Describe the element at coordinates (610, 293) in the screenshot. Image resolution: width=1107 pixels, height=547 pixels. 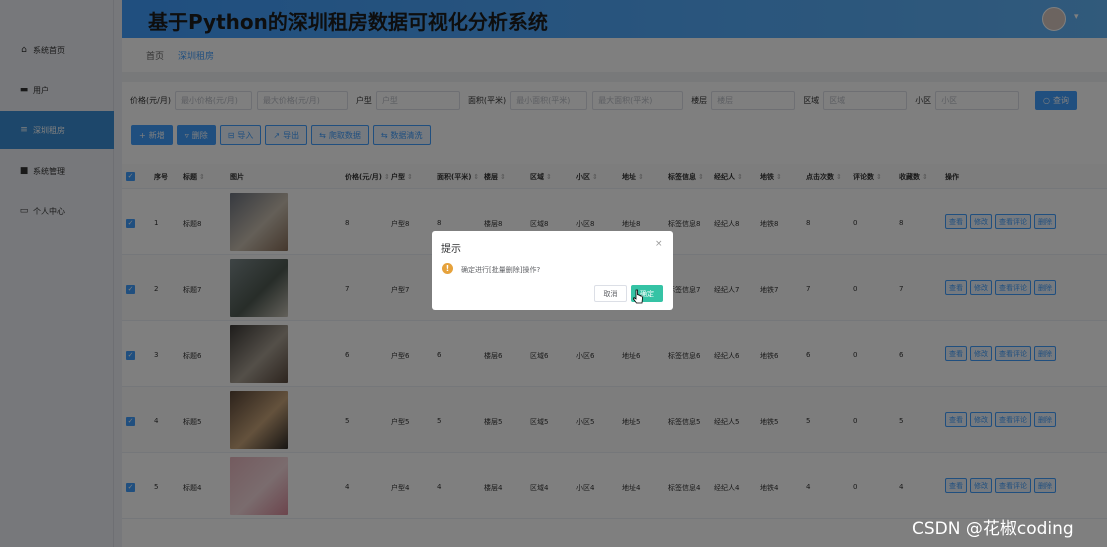
I see `cancel-button: 取消` at that location.